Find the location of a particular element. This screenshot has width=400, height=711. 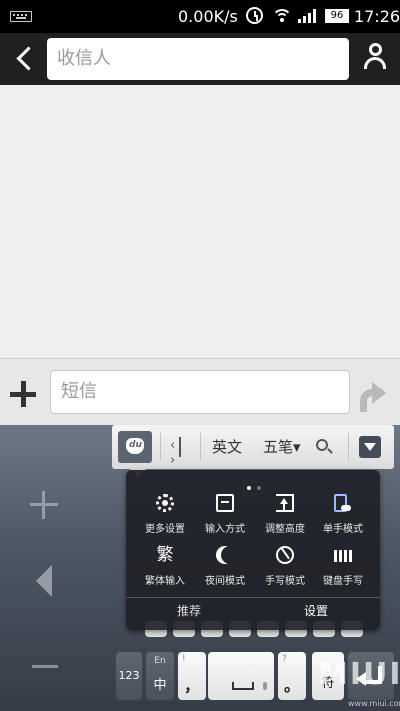

input-method-item: 输入方式 is located at coordinates (225, 517).